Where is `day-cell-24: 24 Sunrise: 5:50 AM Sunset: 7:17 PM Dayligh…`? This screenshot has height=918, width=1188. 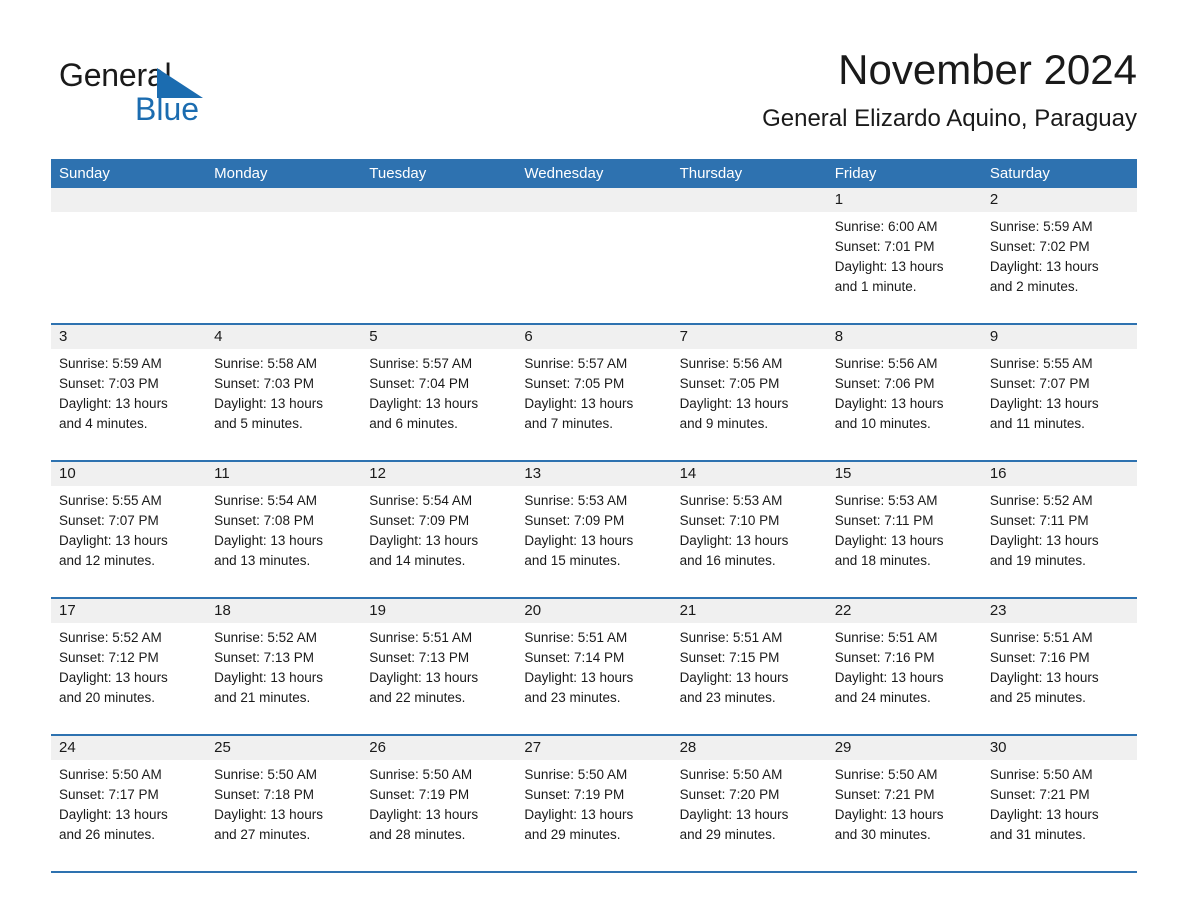 day-cell-24: 24 Sunrise: 5:50 AM Sunset: 7:17 PM Dayligh… is located at coordinates (129, 803).